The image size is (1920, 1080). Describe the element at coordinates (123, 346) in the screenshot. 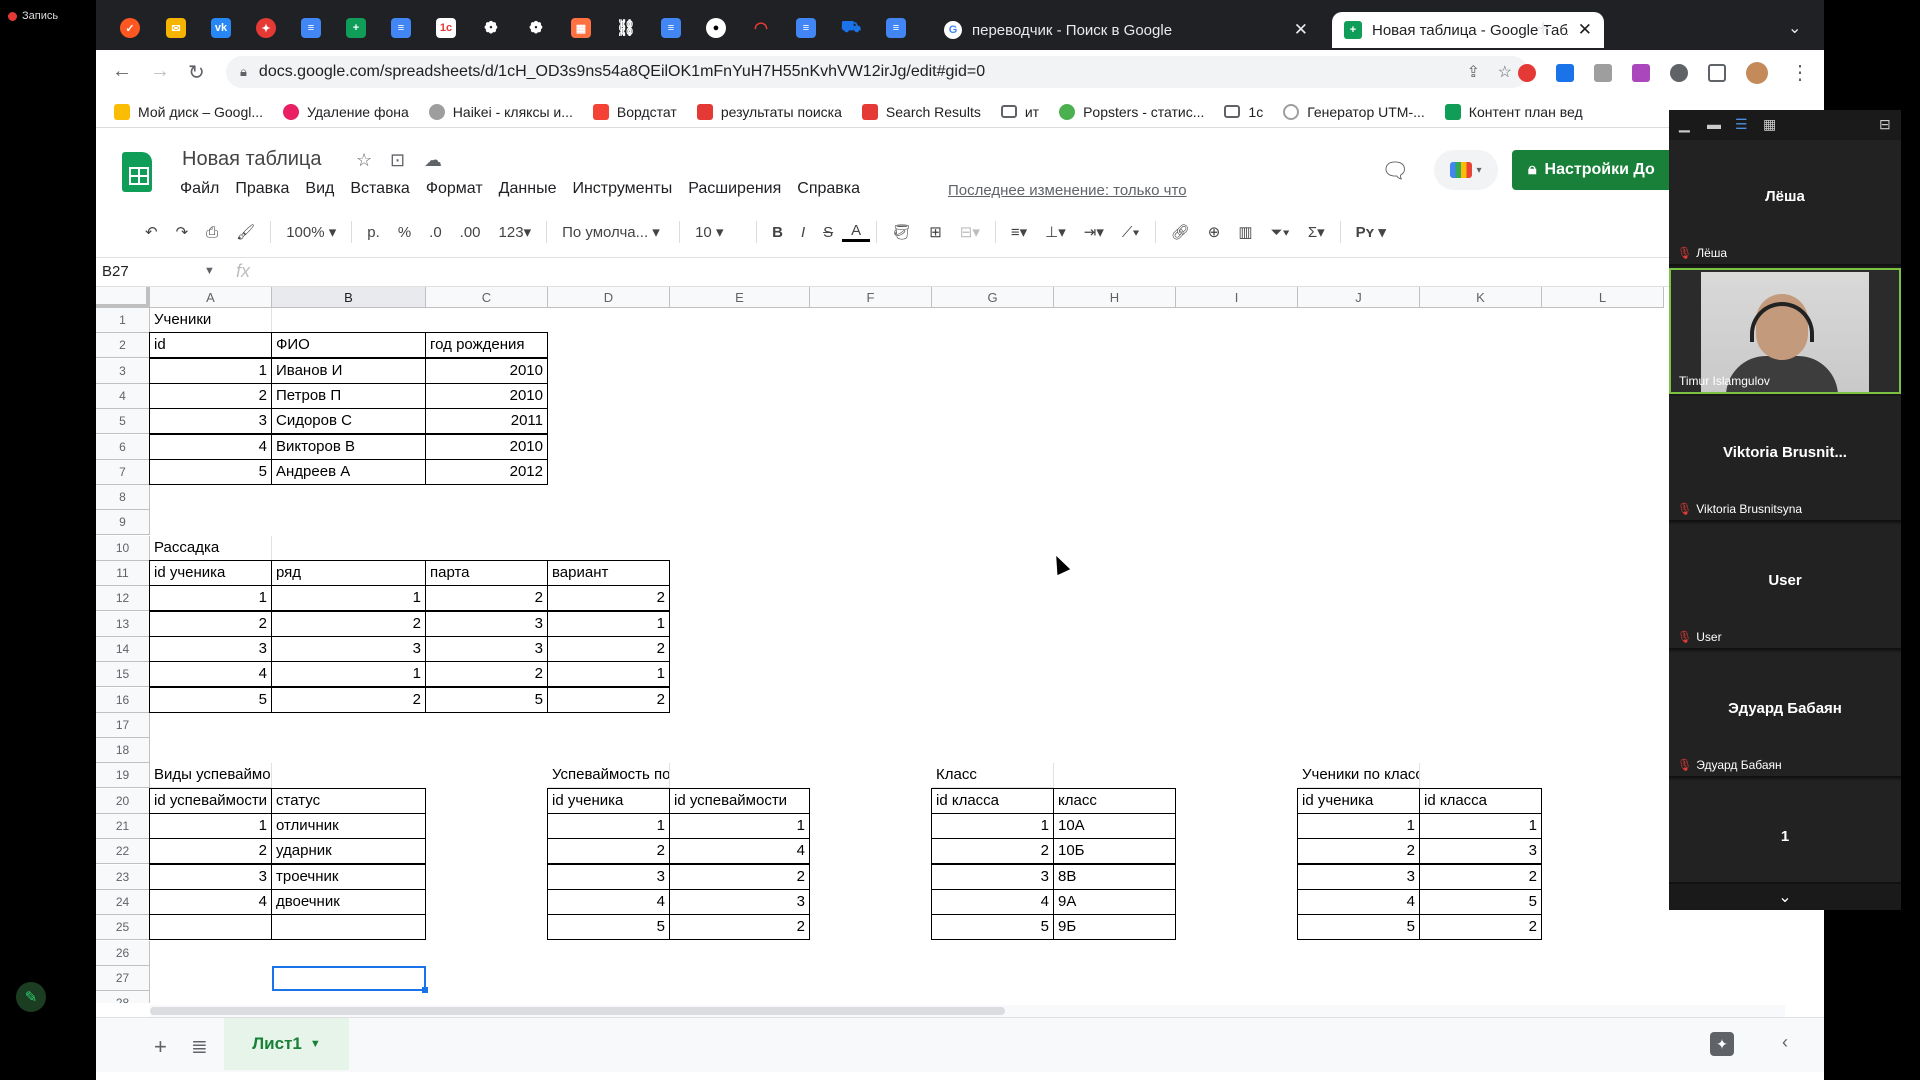

I see `row-header: 2` at that location.